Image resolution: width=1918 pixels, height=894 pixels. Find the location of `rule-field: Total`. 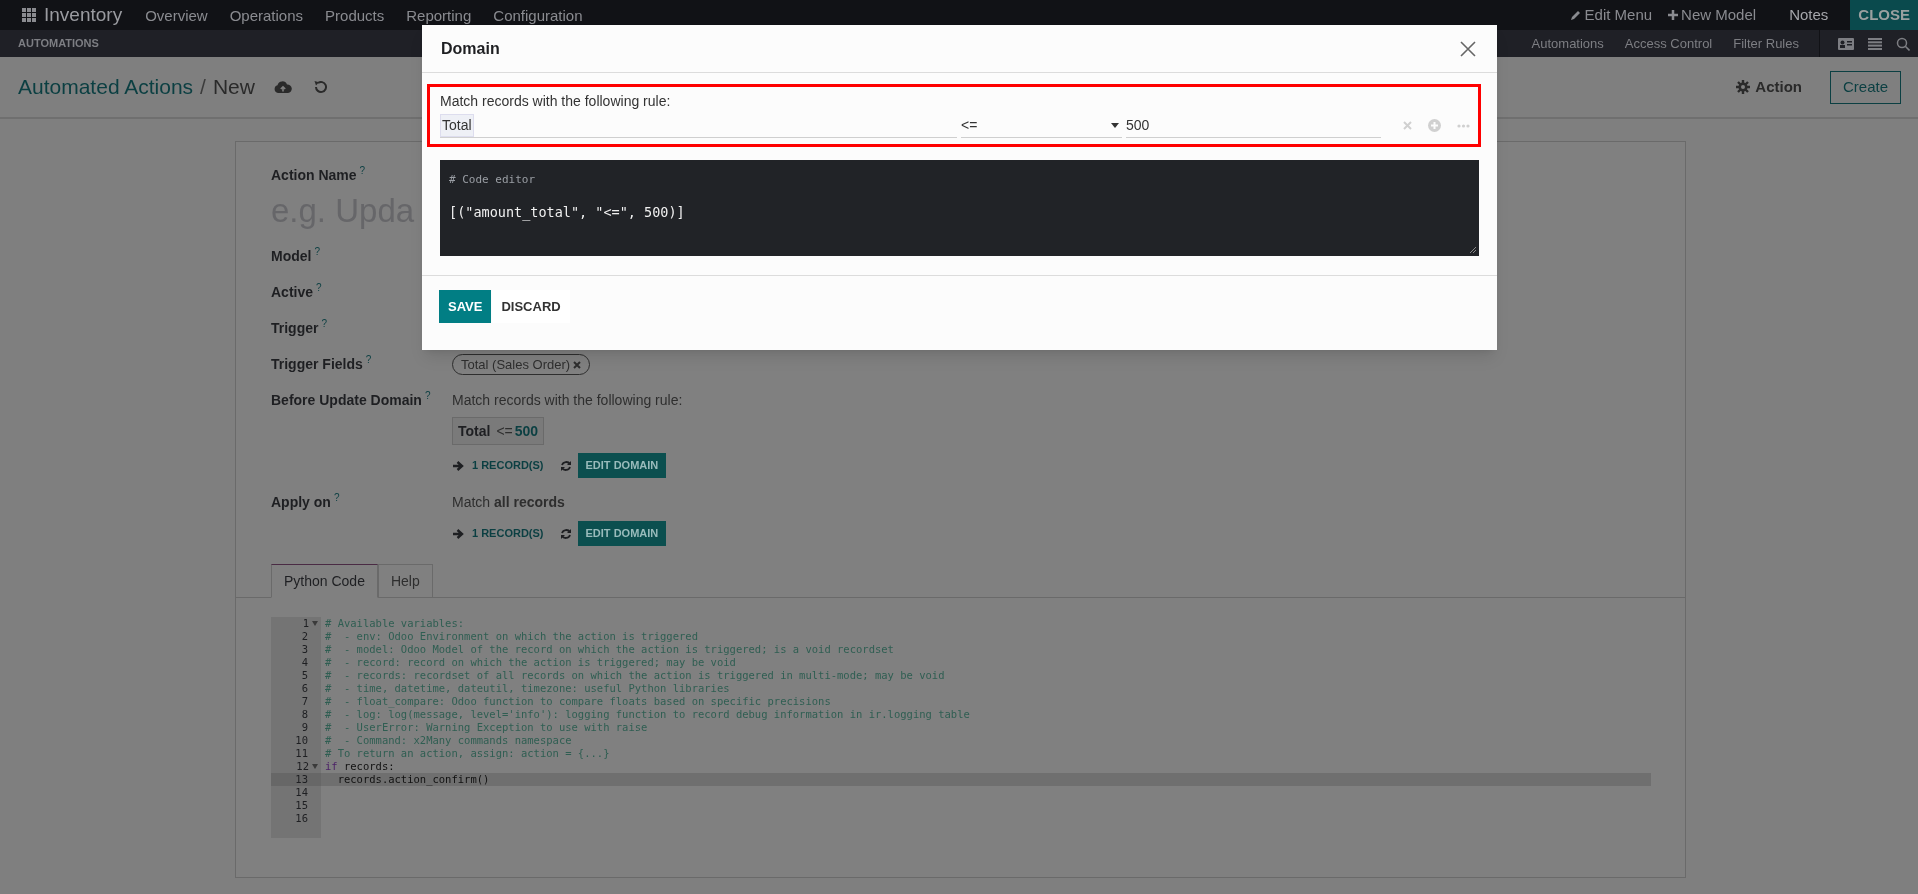

rule-field: Total is located at coordinates (474, 431).